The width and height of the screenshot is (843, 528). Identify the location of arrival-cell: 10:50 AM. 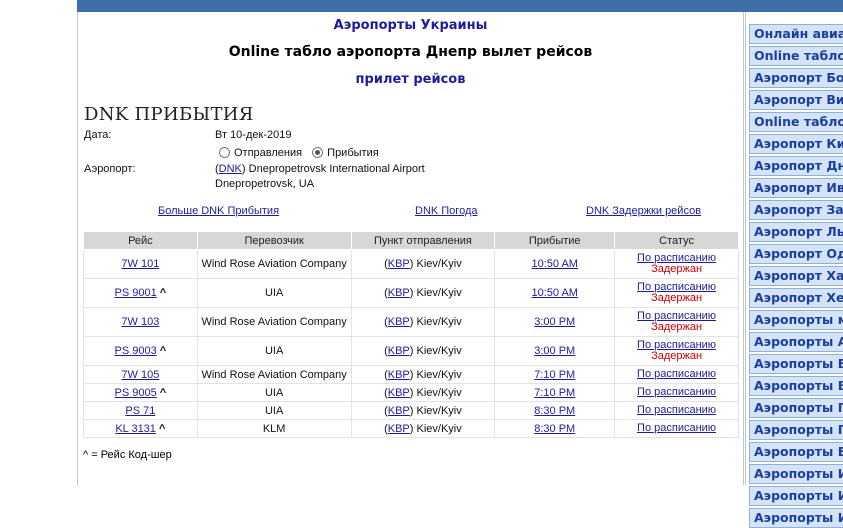
(555, 293).